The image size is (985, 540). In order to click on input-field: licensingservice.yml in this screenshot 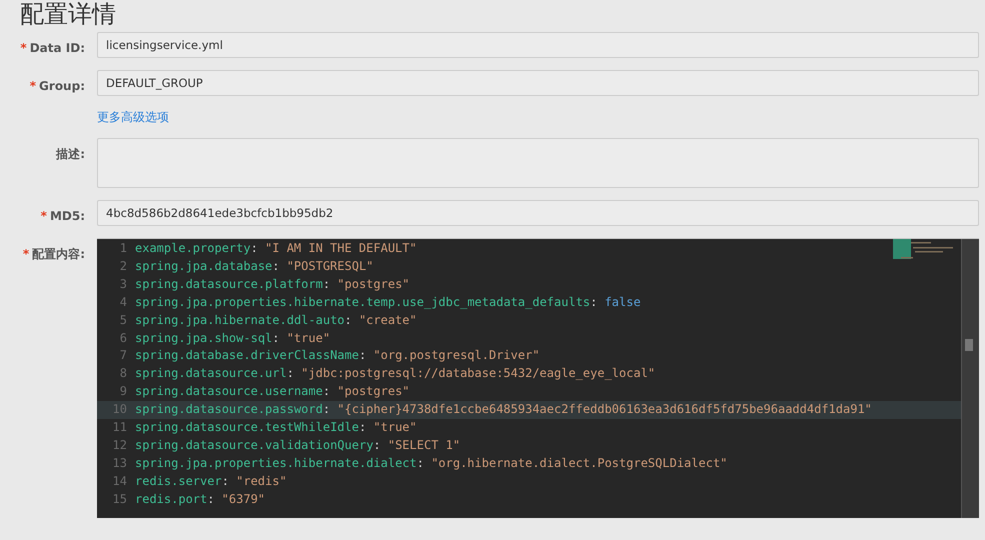, I will do `click(538, 45)`.